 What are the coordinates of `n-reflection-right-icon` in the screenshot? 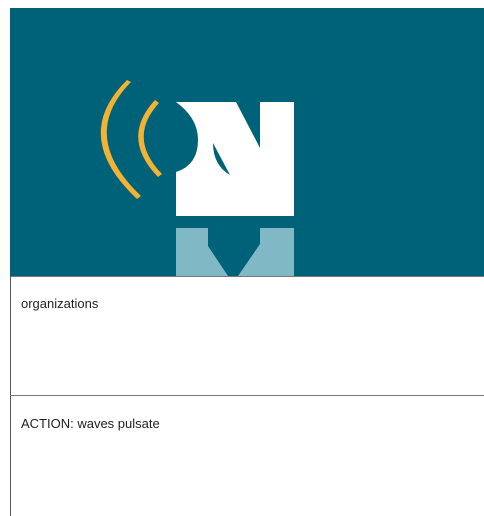 It's located at (266, 252).